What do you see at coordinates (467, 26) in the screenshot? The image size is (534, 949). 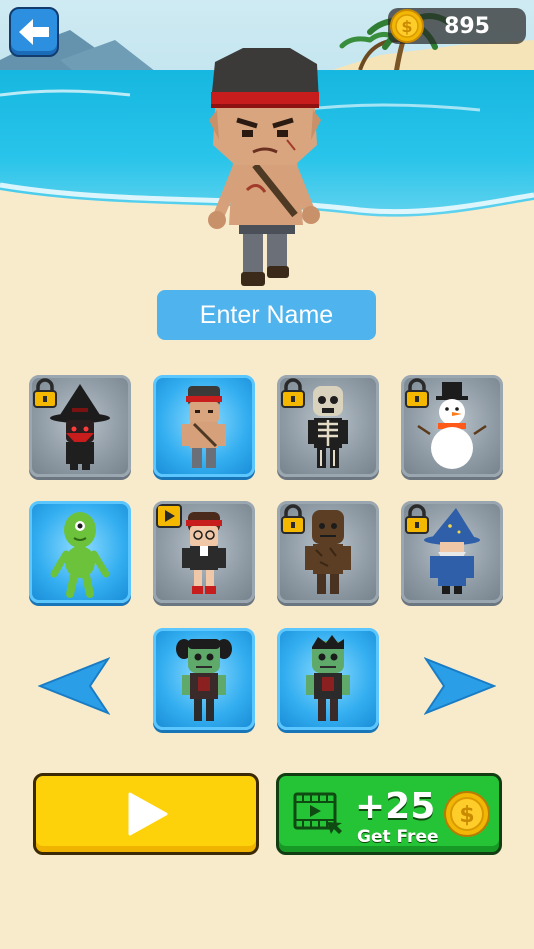 I see `coin-count: 895` at bounding box center [467, 26].